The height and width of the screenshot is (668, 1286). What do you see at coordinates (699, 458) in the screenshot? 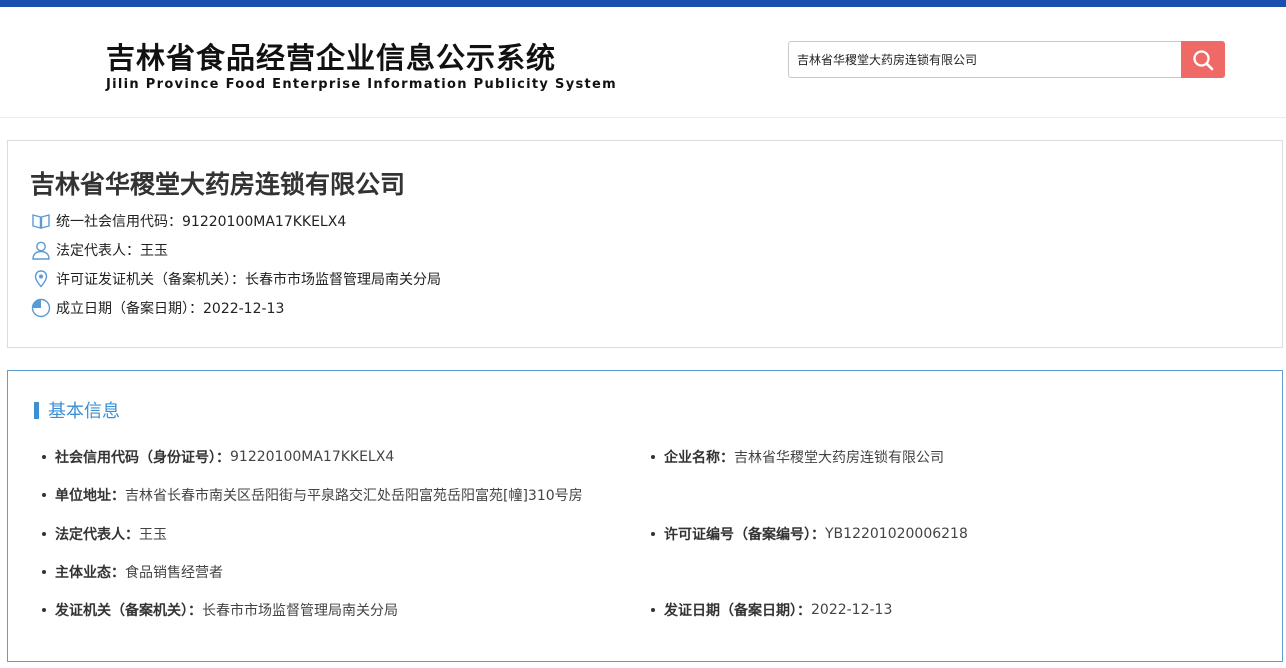
I see `field-label: 企业名称：` at bounding box center [699, 458].